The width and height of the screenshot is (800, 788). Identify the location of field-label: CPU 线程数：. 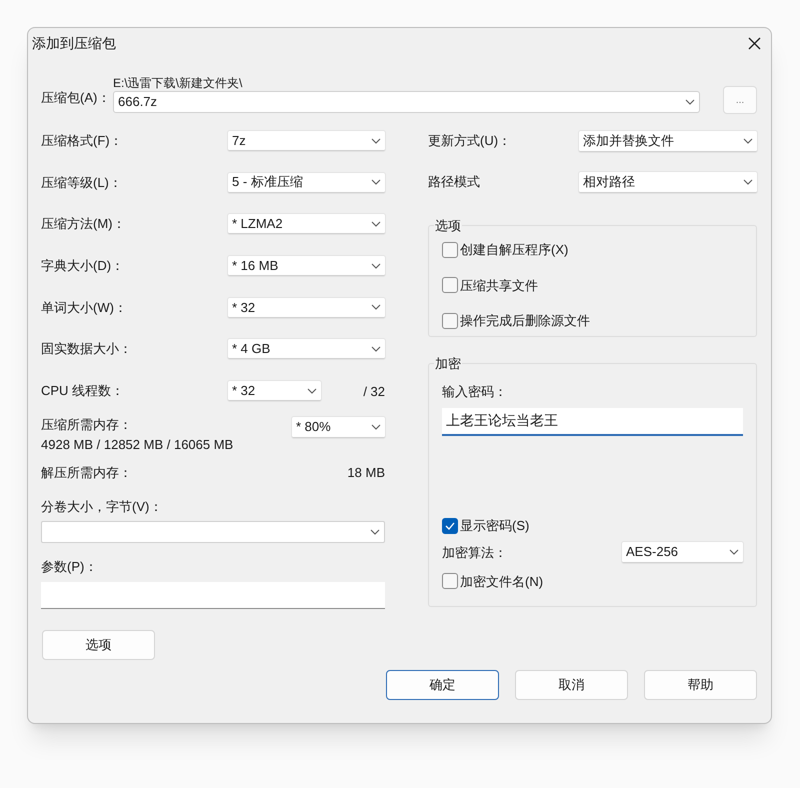
(83, 391).